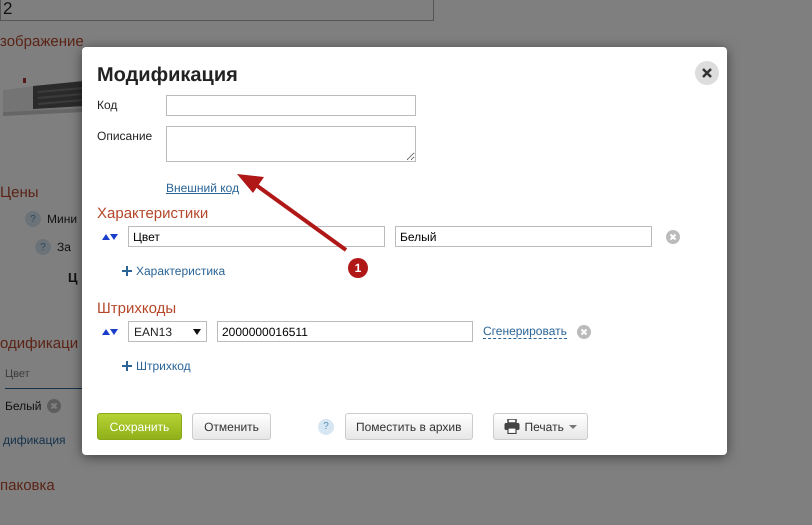 This screenshot has width=812, height=525. I want to click on barcode-field: 2000000016511, so click(345, 331).